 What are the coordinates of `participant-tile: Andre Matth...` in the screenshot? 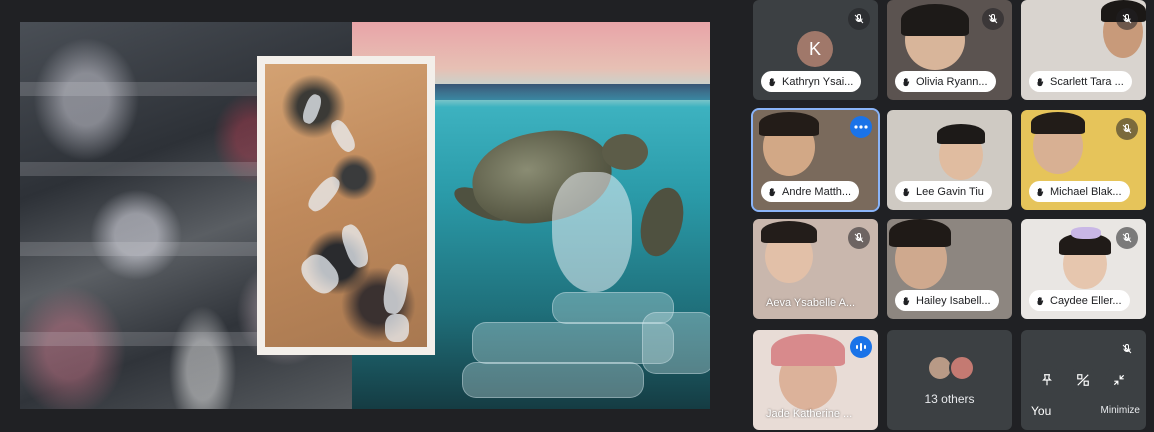 It's located at (815, 160).